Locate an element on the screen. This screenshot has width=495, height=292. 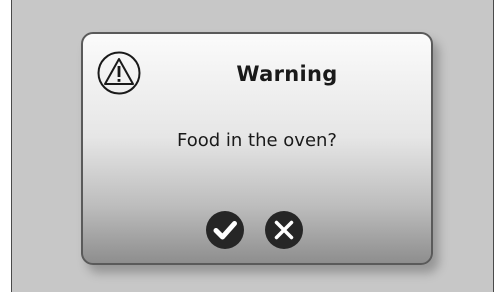
close-icon is located at coordinates (284, 230).